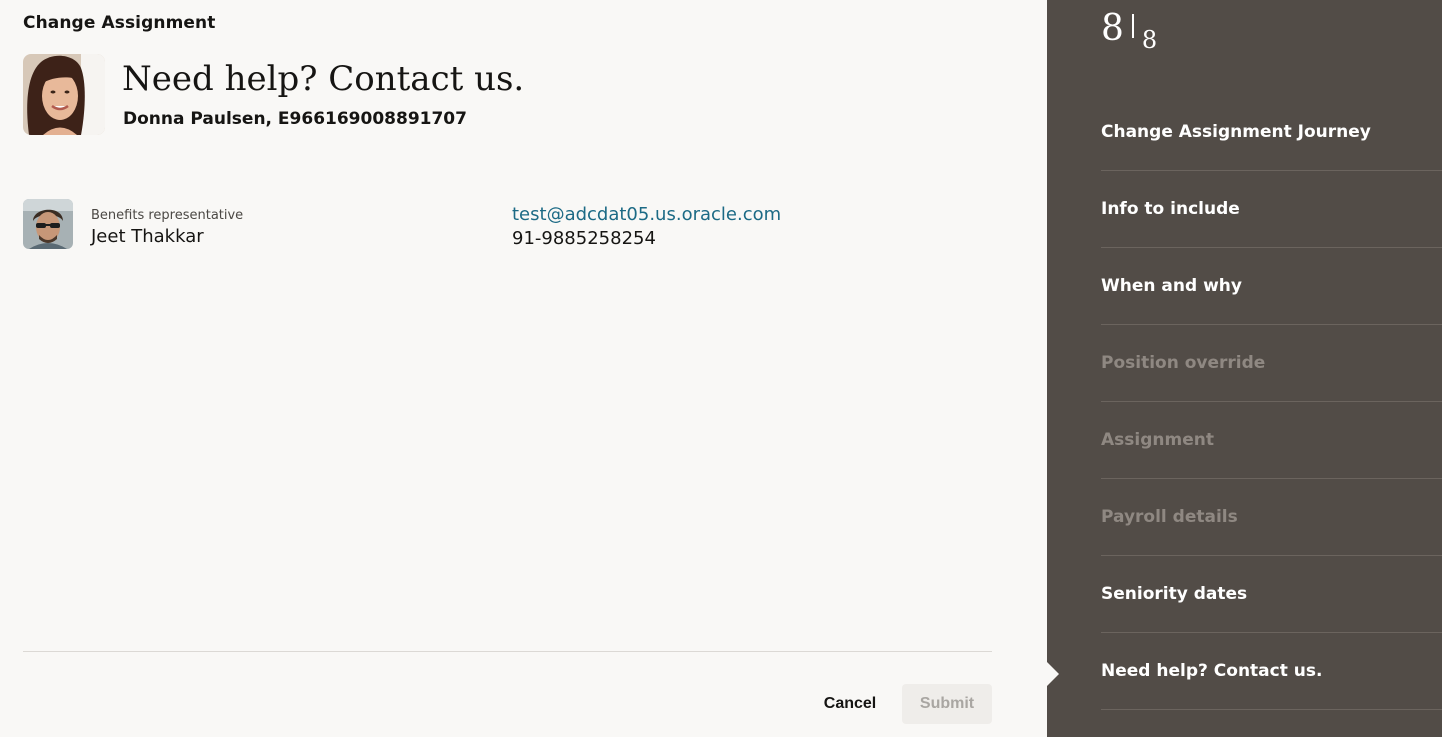 This screenshot has width=1442, height=737. What do you see at coordinates (295, 119) in the screenshot?
I see `person-name-and-id: Donna Paulsen, E966169008891707` at bounding box center [295, 119].